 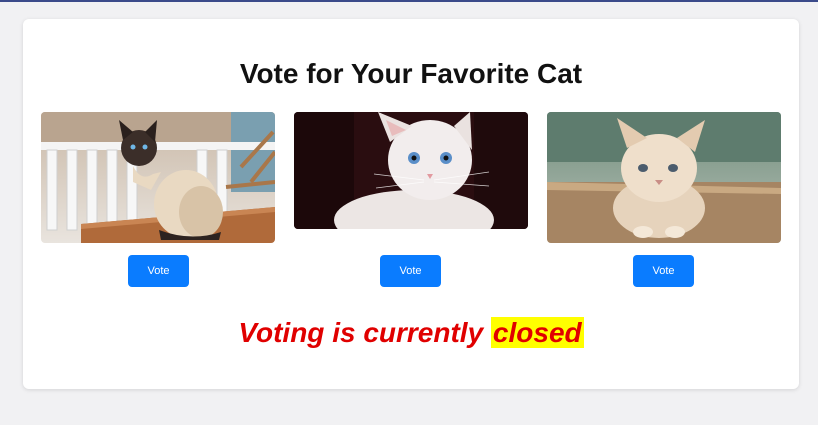 What do you see at coordinates (537, 332) in the screenshot?
I see `voting-status-highlight: closed` at bounding box center [537, 332].